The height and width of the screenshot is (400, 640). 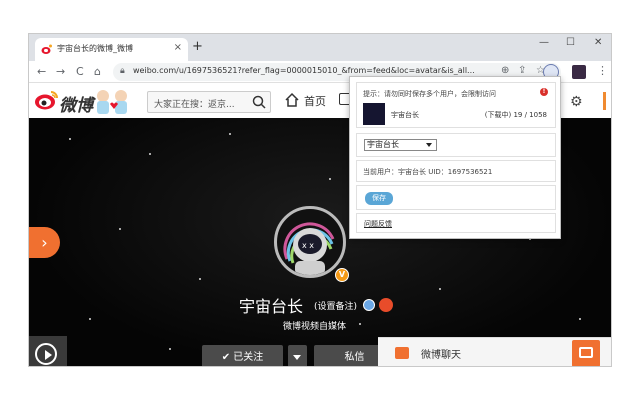 What do you see at coordinates (297, 355) in the screenshot?
I see `follow-dropdown-button` at bounding box center [297, 355].